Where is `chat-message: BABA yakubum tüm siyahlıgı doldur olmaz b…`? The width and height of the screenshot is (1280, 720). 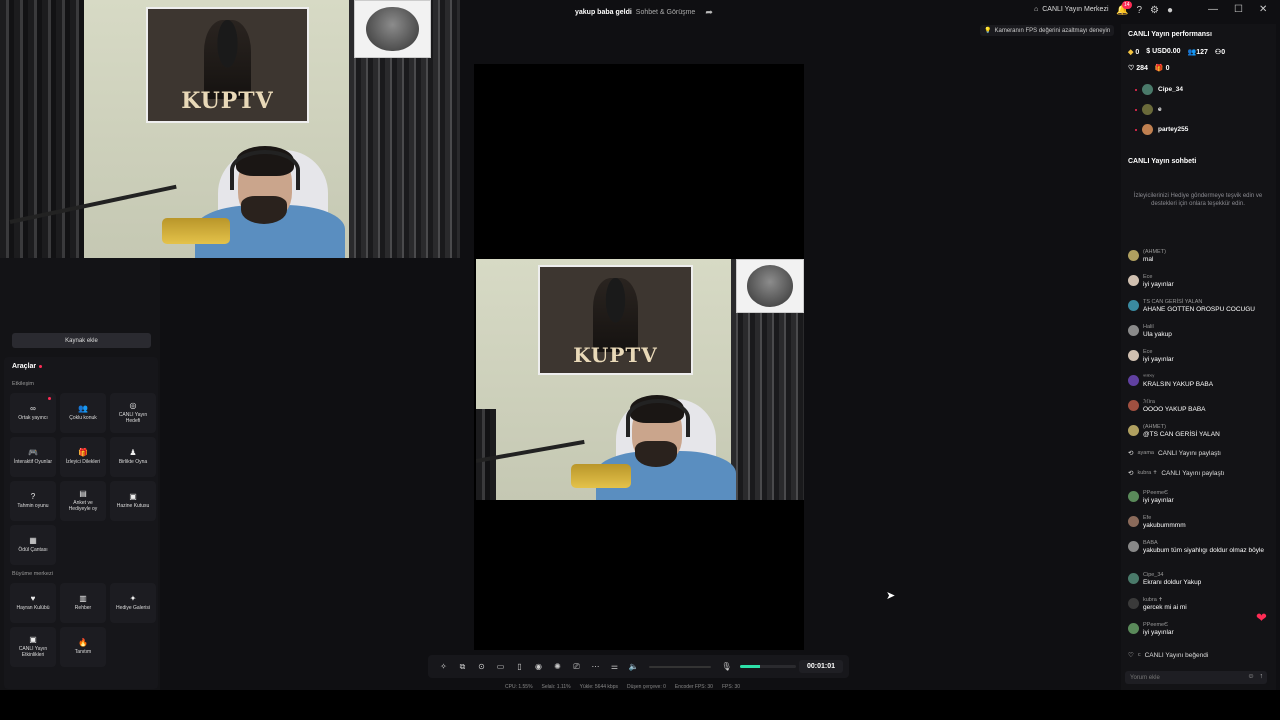
chat-message: BABA yakubum tüm siyahlıgı doldur olmaz b… is located at coordinates (1200, 547).